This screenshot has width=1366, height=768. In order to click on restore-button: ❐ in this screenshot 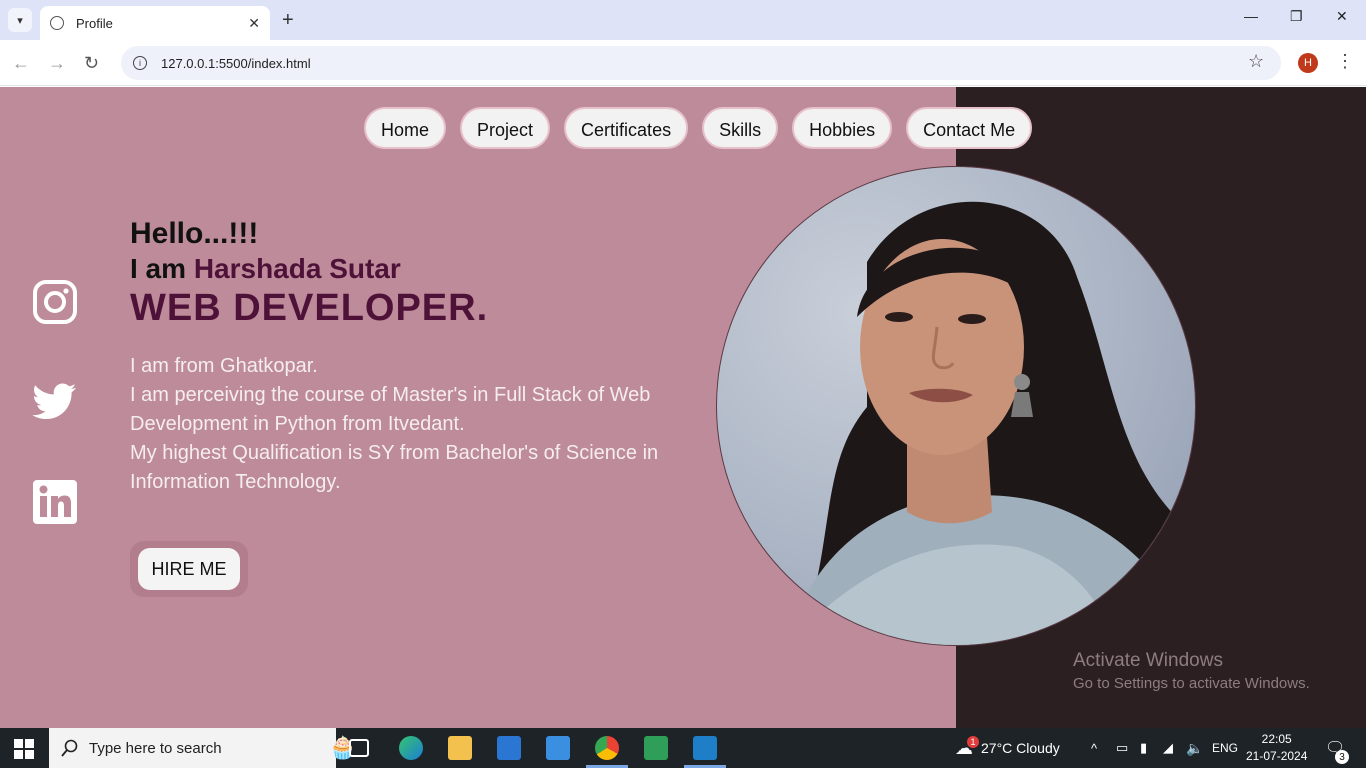, I will do `click(1296, 16)`.